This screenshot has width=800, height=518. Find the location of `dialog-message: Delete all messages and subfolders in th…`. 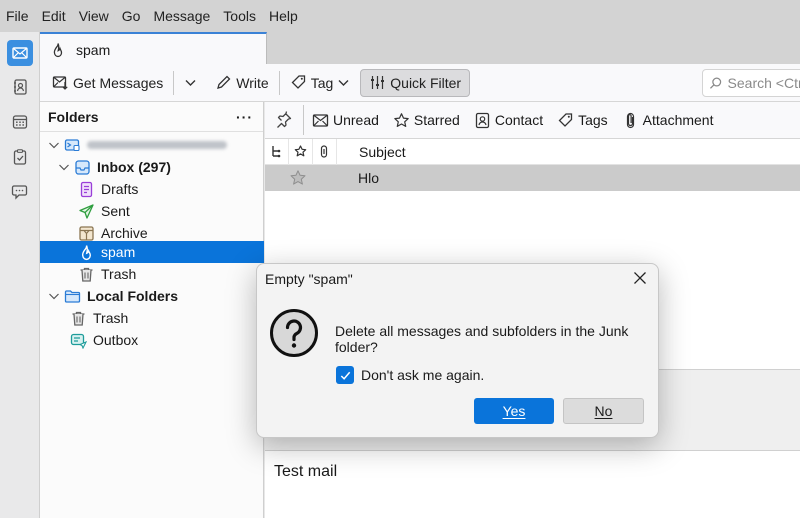

dialog-message: Delete all messages and subfolders in th… is located at coordinates (482, 339).